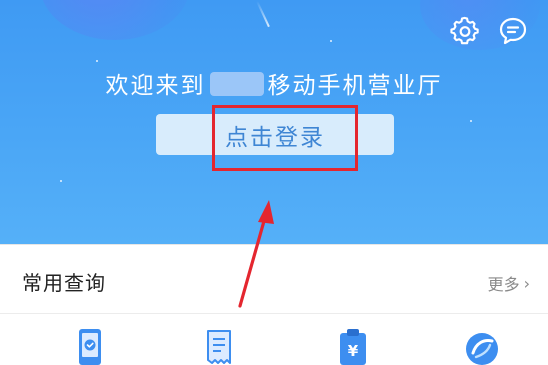  Describe the element at coordinates (503, 284) in the screenshot. I see `more-label: 更多` at that location.